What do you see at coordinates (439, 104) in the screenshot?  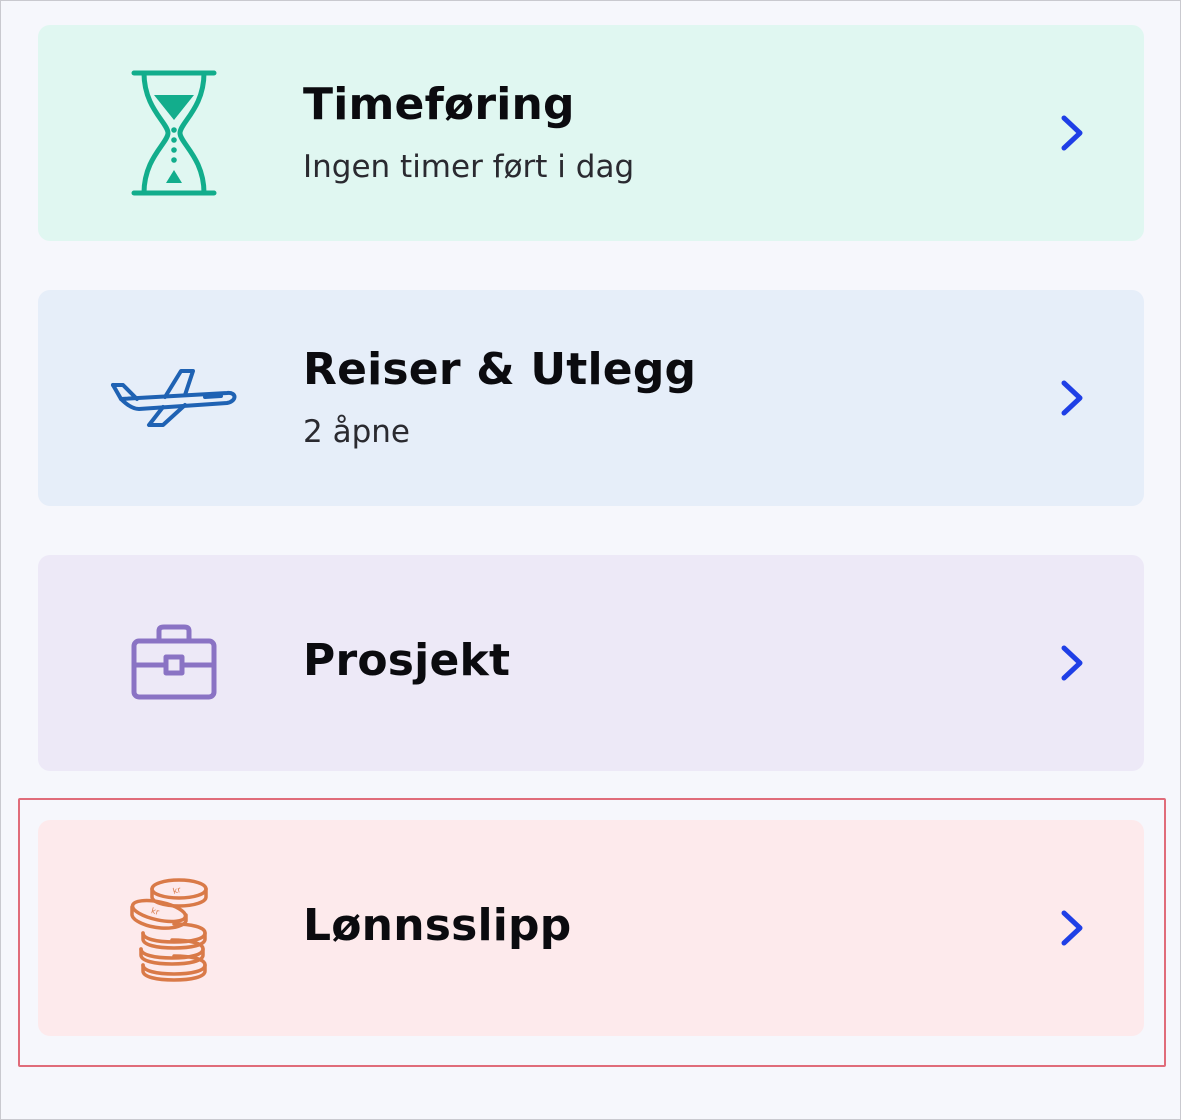 I see `menu-item-title: Timeføring` at bounding box center [439, 104].